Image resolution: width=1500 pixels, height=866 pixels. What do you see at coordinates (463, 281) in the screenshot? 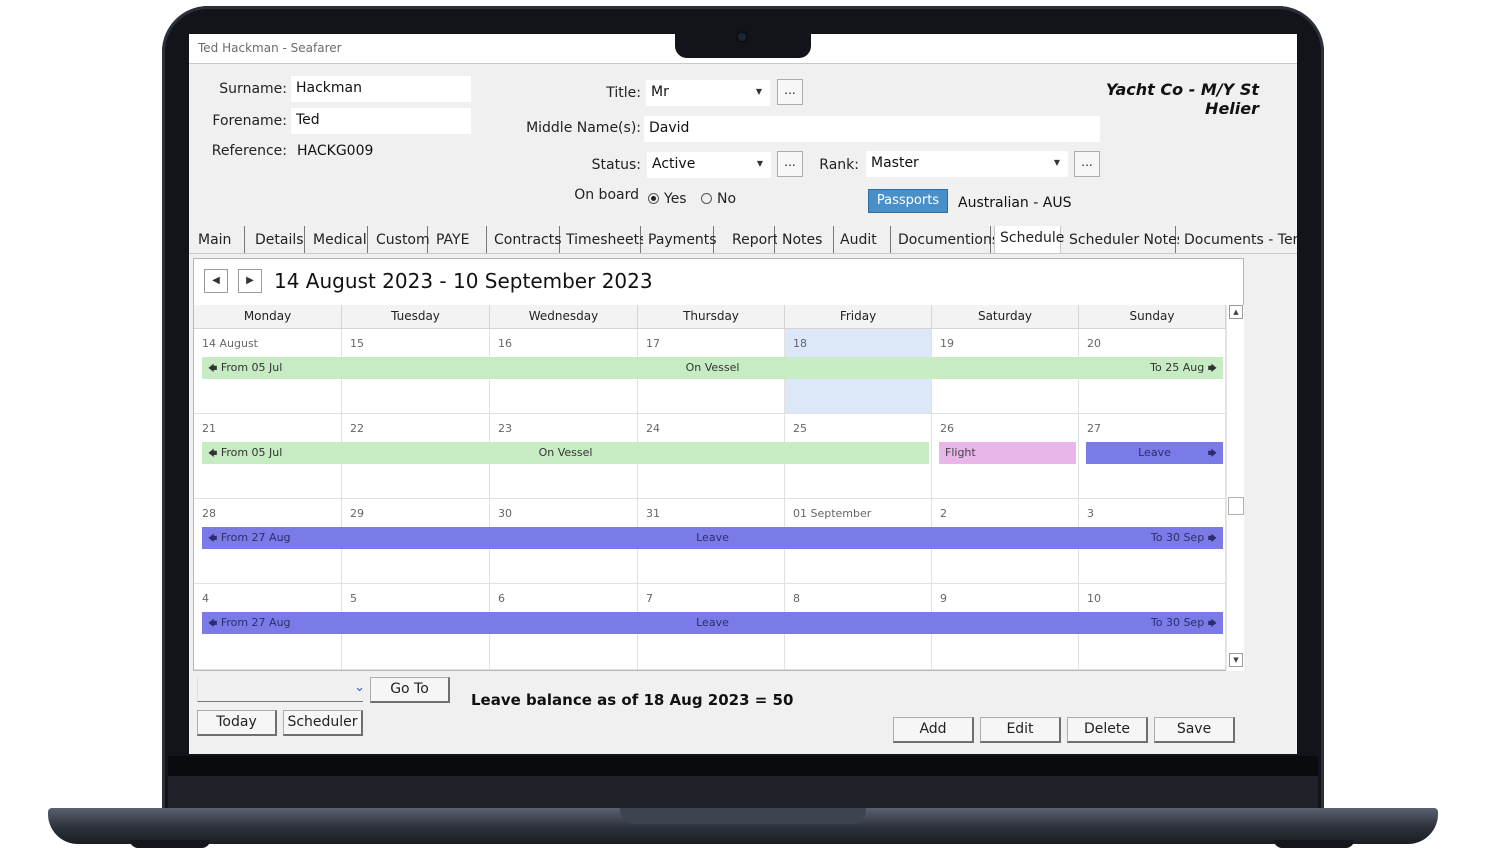
I see `date-range-title: 14 August 2023 - 10 September 2023` at bounding box center [463, 281].